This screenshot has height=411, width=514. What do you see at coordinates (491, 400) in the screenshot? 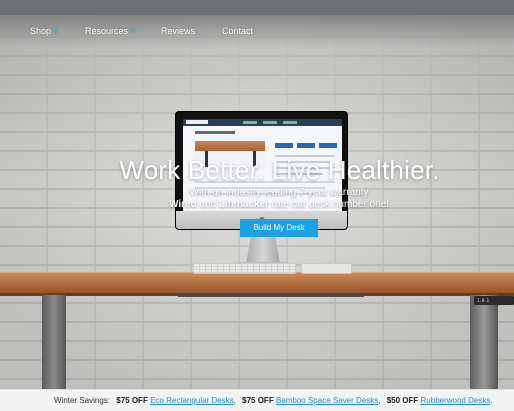
I see `promo-end: .` at bounding box center [491, 400].